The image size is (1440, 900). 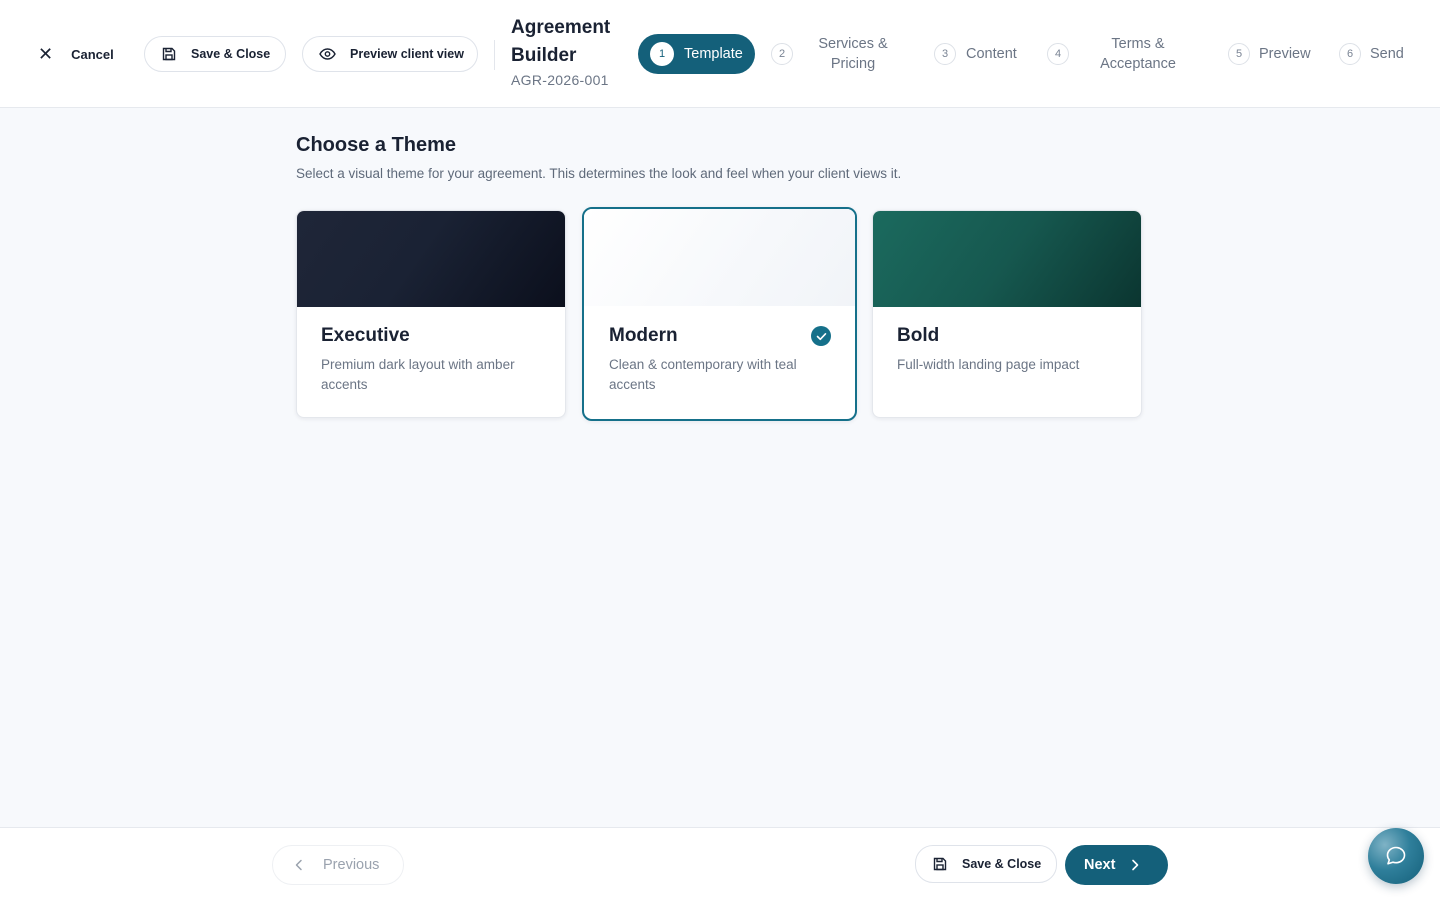 What do you see at coordinates (643, 335) in the screenshot?
I see `theme-name: Modern` at bounding box center [643, 335].